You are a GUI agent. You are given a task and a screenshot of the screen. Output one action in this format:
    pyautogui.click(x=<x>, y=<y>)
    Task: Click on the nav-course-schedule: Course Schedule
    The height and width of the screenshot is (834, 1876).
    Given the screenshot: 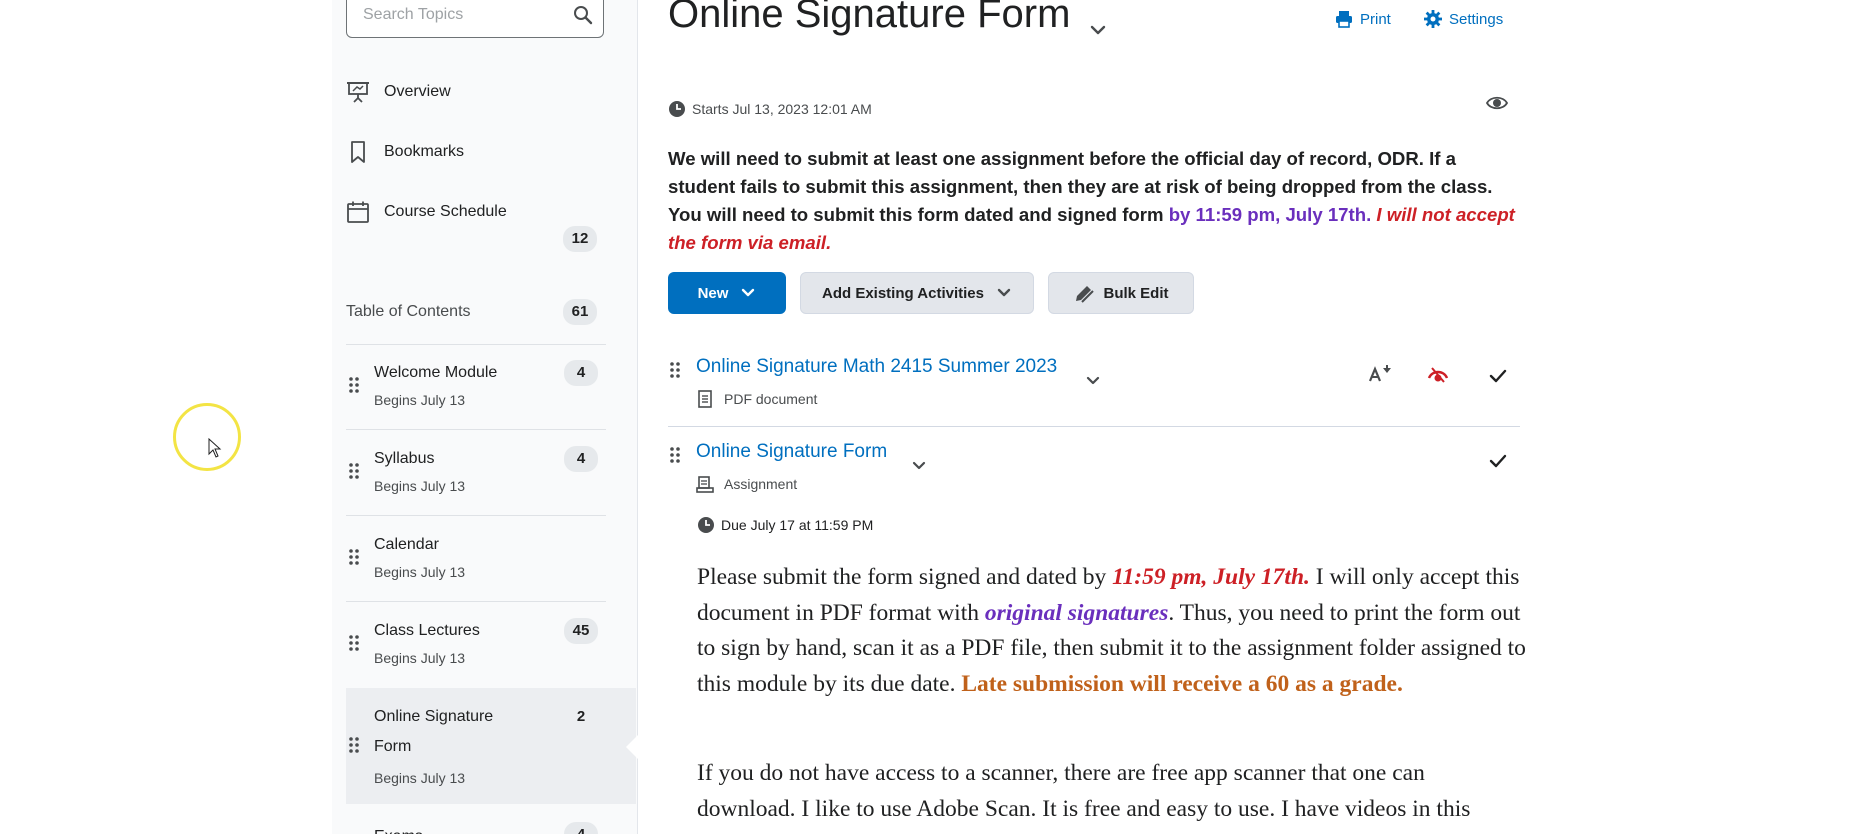 What is the action you would take?
    pyautogui.click(x=426, y=212)
    